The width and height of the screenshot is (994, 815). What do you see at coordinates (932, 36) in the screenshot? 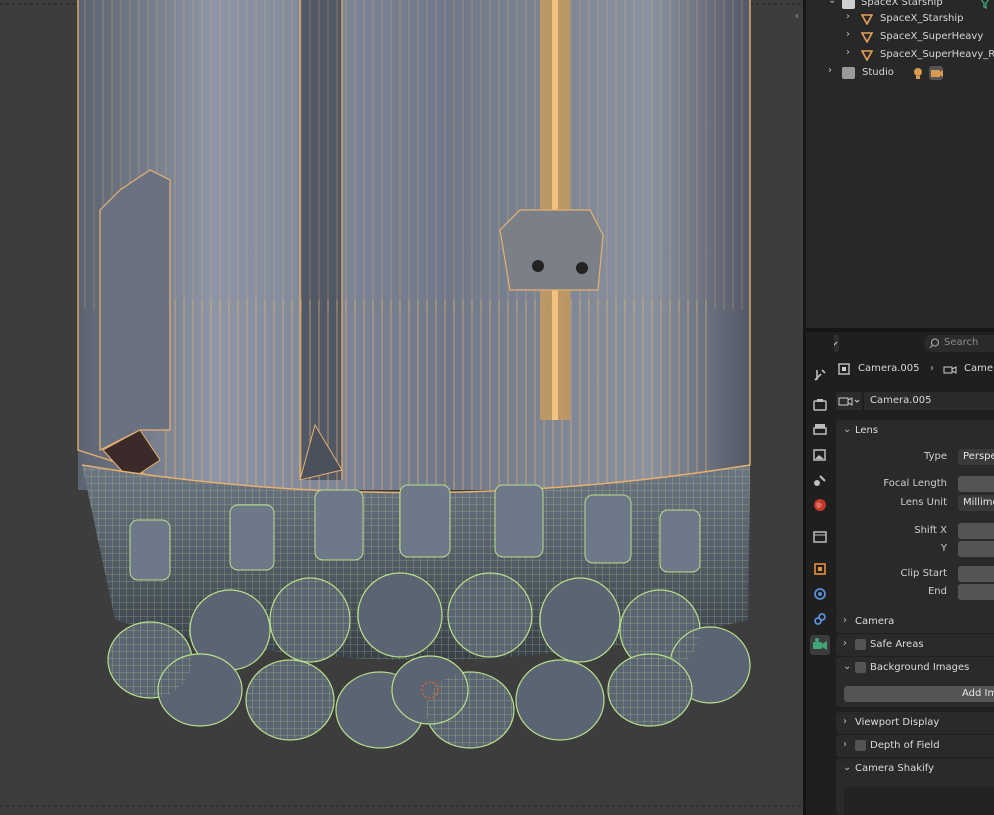
I see `outliner-item-label: SpaceX_SuperHeavy` at bounding box center [932, 36].